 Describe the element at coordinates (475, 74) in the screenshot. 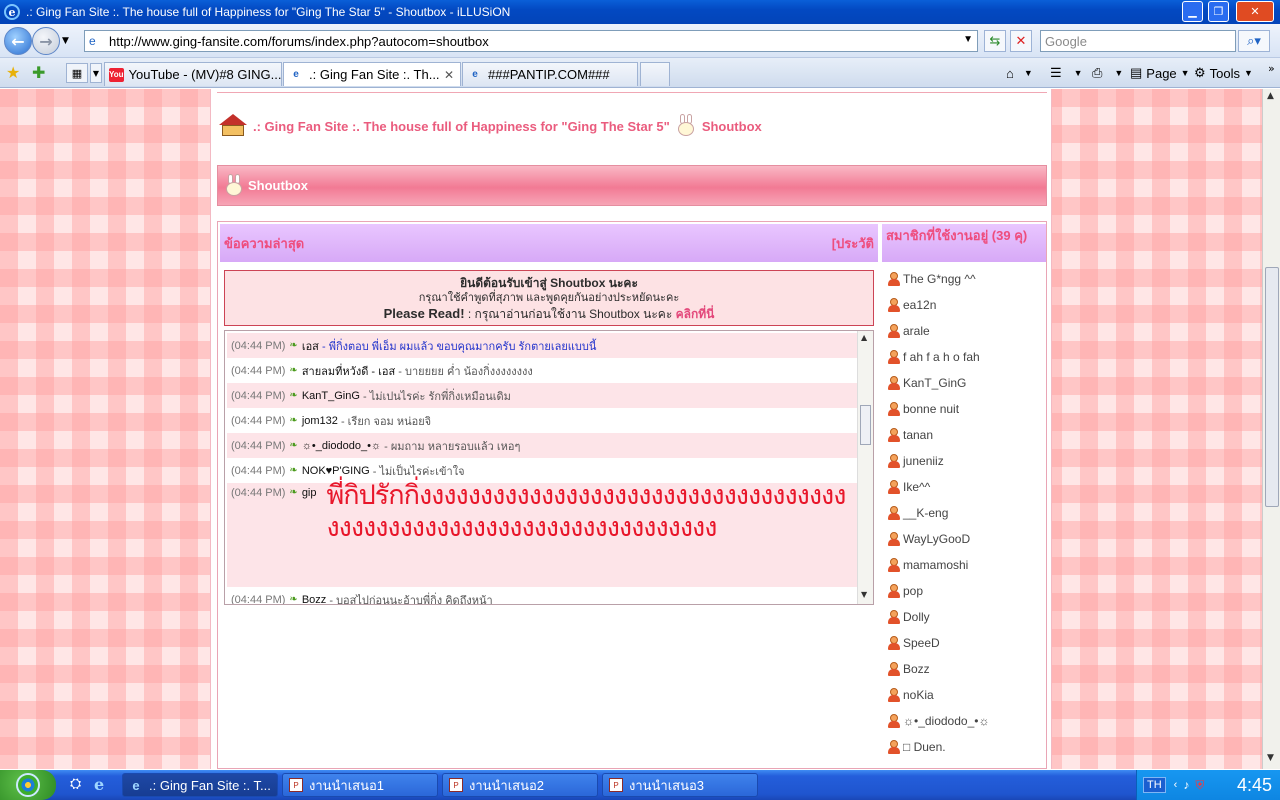

I see `ie-page-icon: e` at that location.